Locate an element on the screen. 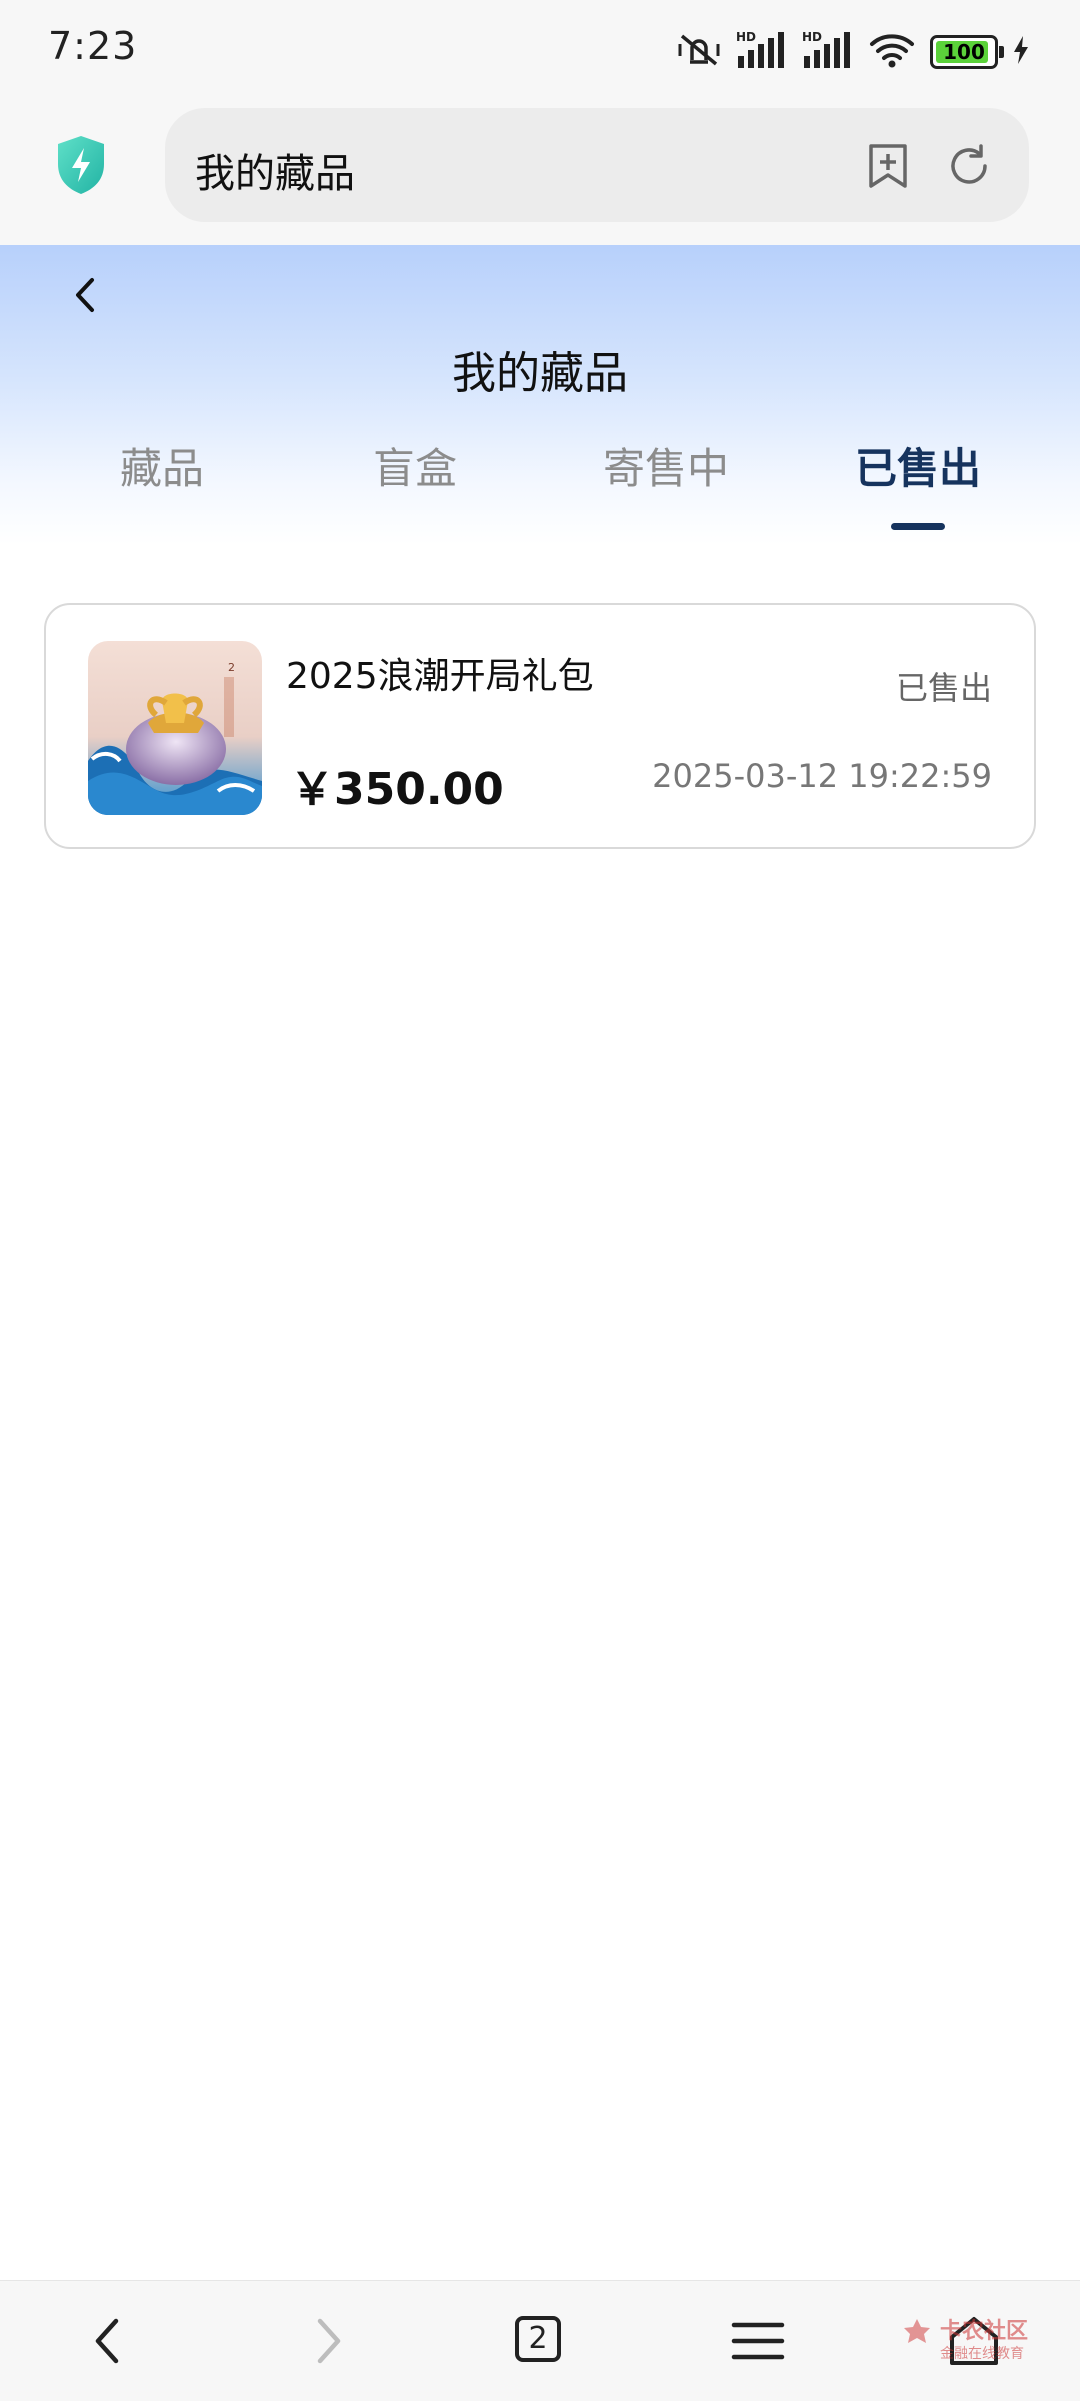  hamburger-menu-icon is located at coordinates (758, 2341).